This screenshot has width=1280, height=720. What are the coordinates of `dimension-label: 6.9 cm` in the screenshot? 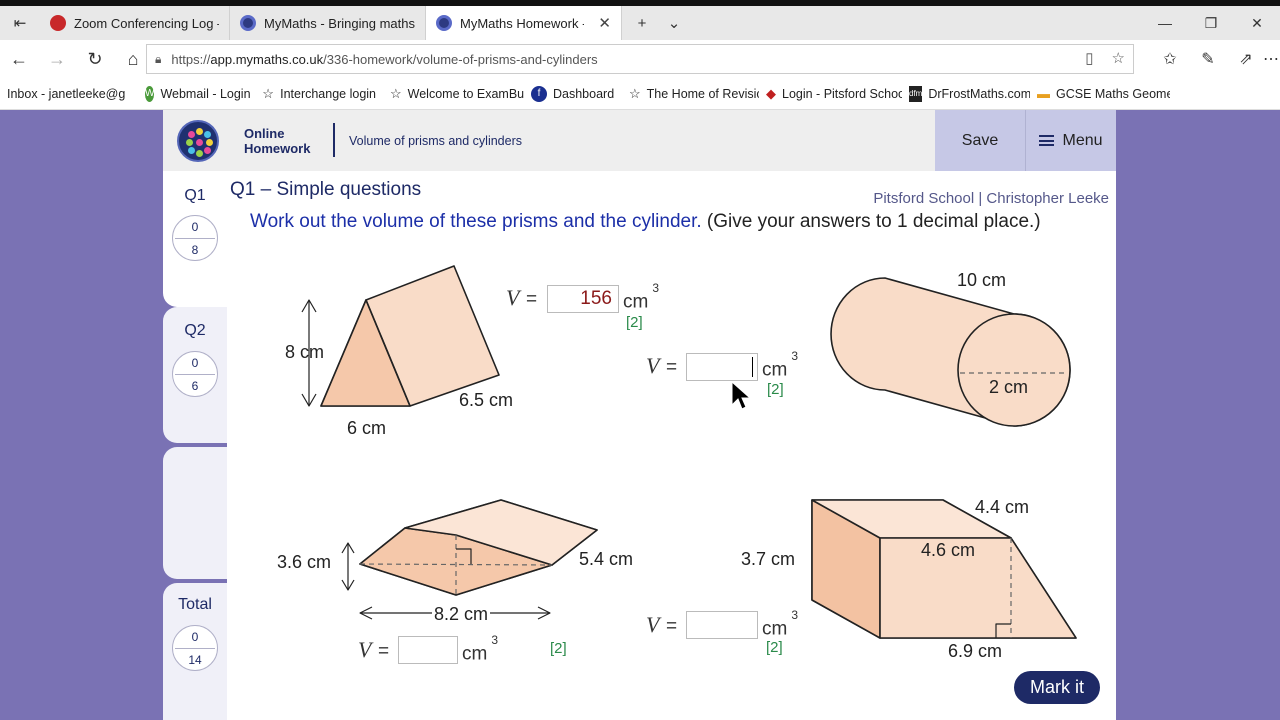 It's located at (975, 651).